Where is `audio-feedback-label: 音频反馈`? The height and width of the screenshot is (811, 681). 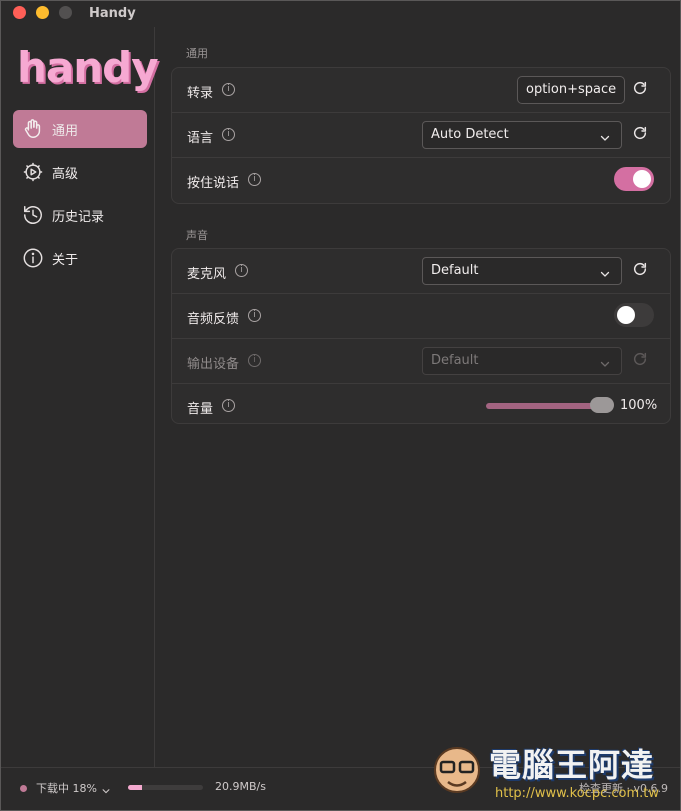 audio-feedback-label: 音频反馈 is located at coordinates (213, 319).